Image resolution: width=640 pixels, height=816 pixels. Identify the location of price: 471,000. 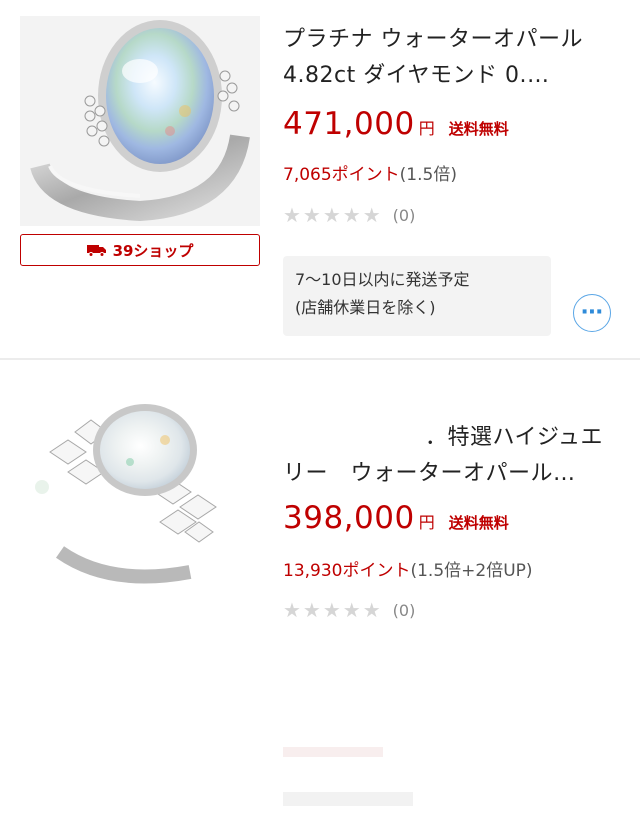
(349, 124).